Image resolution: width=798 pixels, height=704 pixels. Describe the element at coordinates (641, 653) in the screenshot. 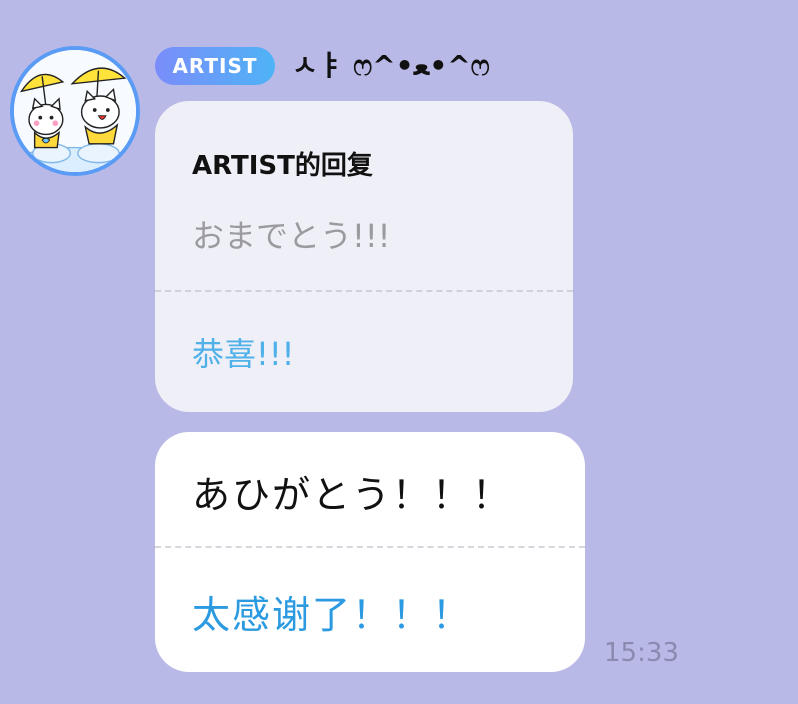

I see `message-timestamp: 15:33` at that location.